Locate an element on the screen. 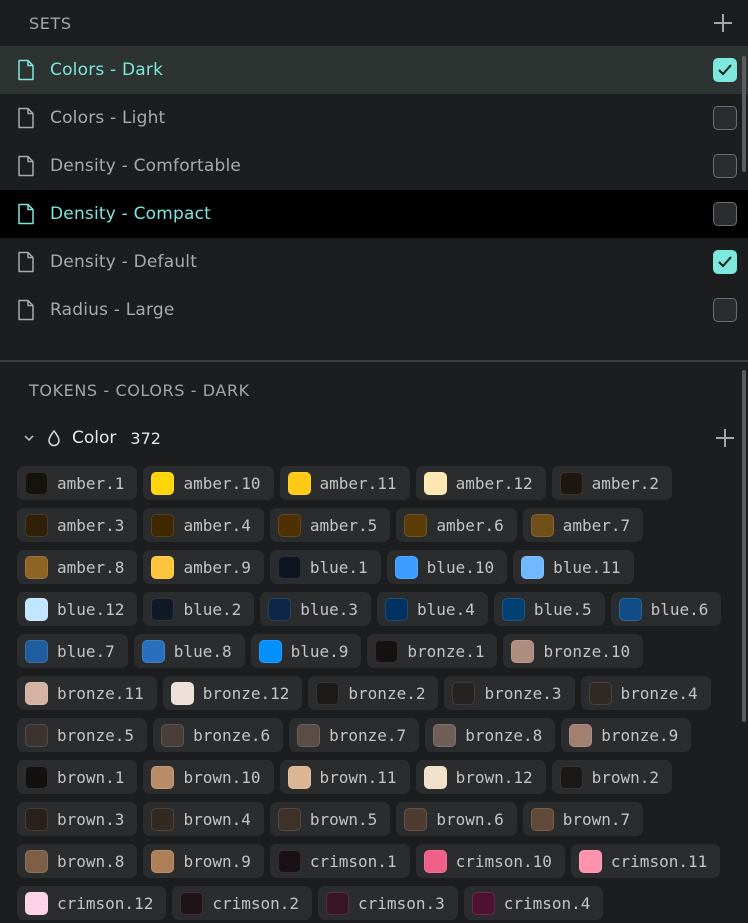  token-label: crimson.12 is located at coordinates (105, 903).